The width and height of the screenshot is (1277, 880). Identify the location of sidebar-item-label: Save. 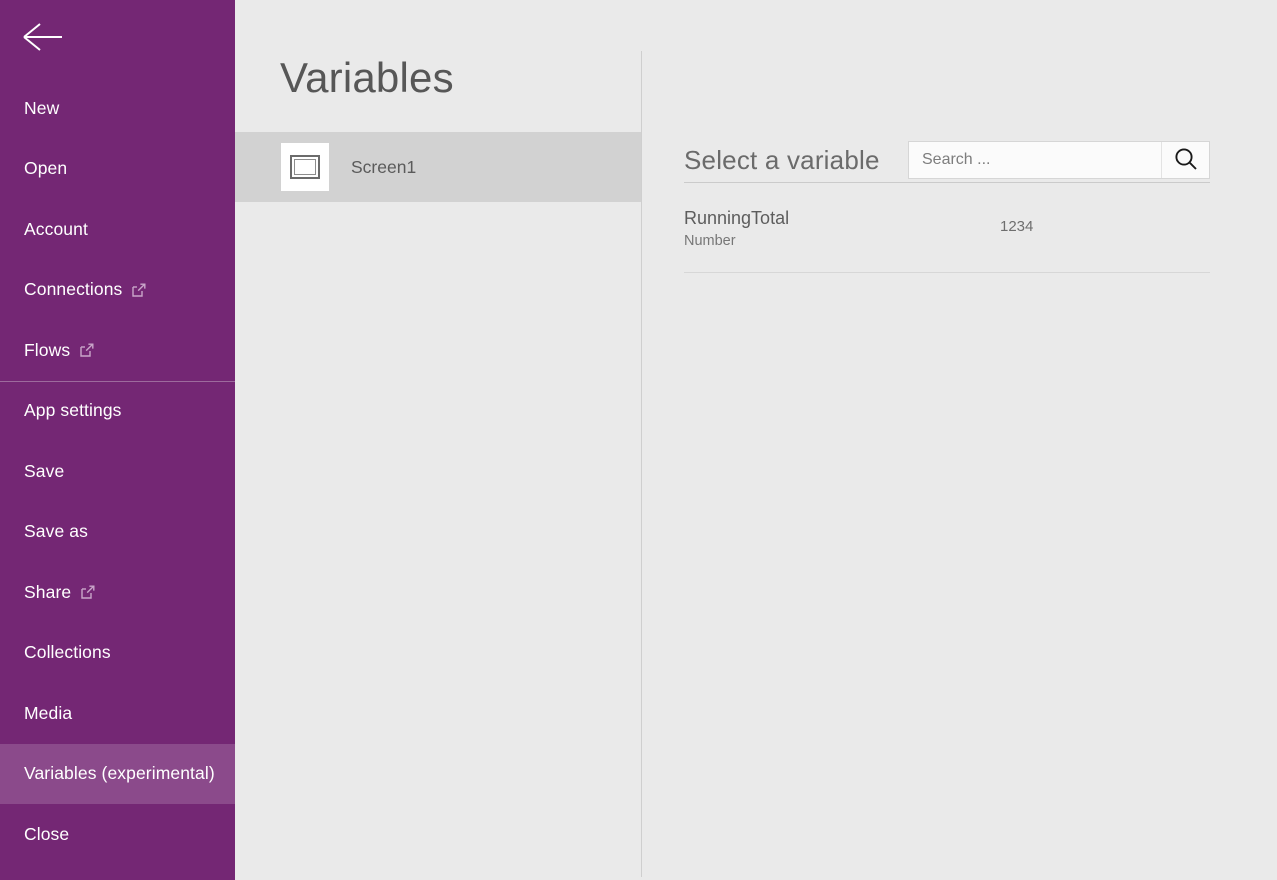
(44, 470).